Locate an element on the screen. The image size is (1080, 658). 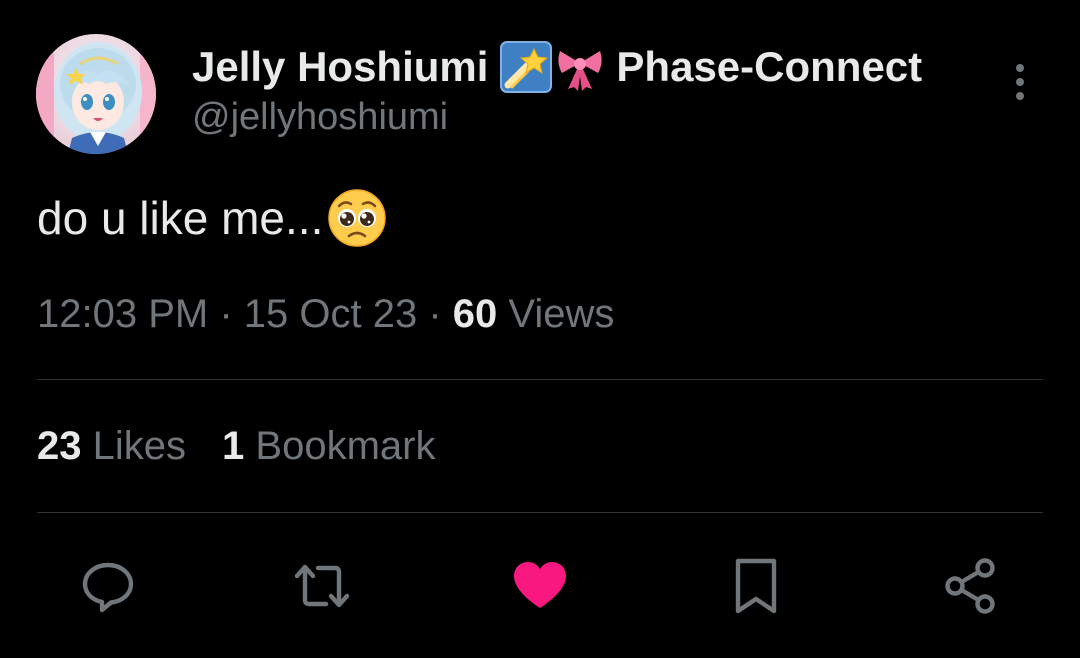
bookmarks-count: 1 is located at coordinates (233, 446).